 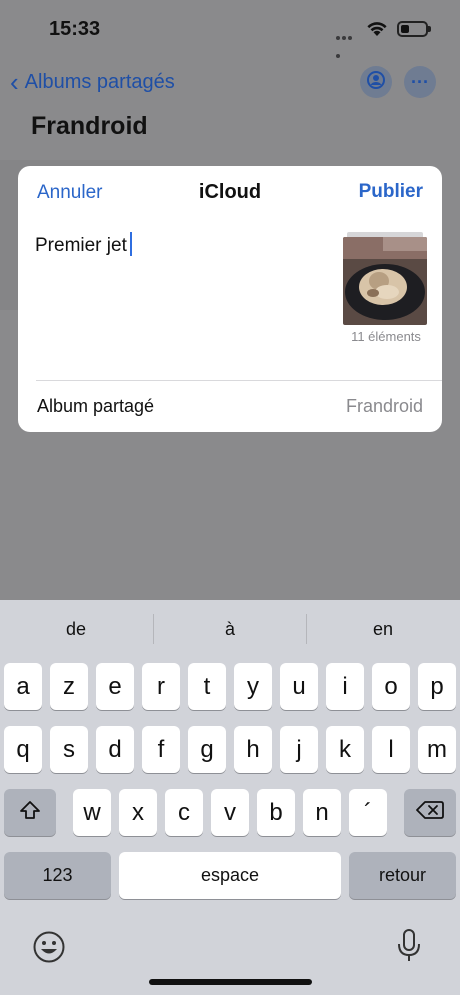 What do you see at coordinates (57, 875) in the screenshot?
I see `numbers-key: 123` at bounding box center [57, 875].